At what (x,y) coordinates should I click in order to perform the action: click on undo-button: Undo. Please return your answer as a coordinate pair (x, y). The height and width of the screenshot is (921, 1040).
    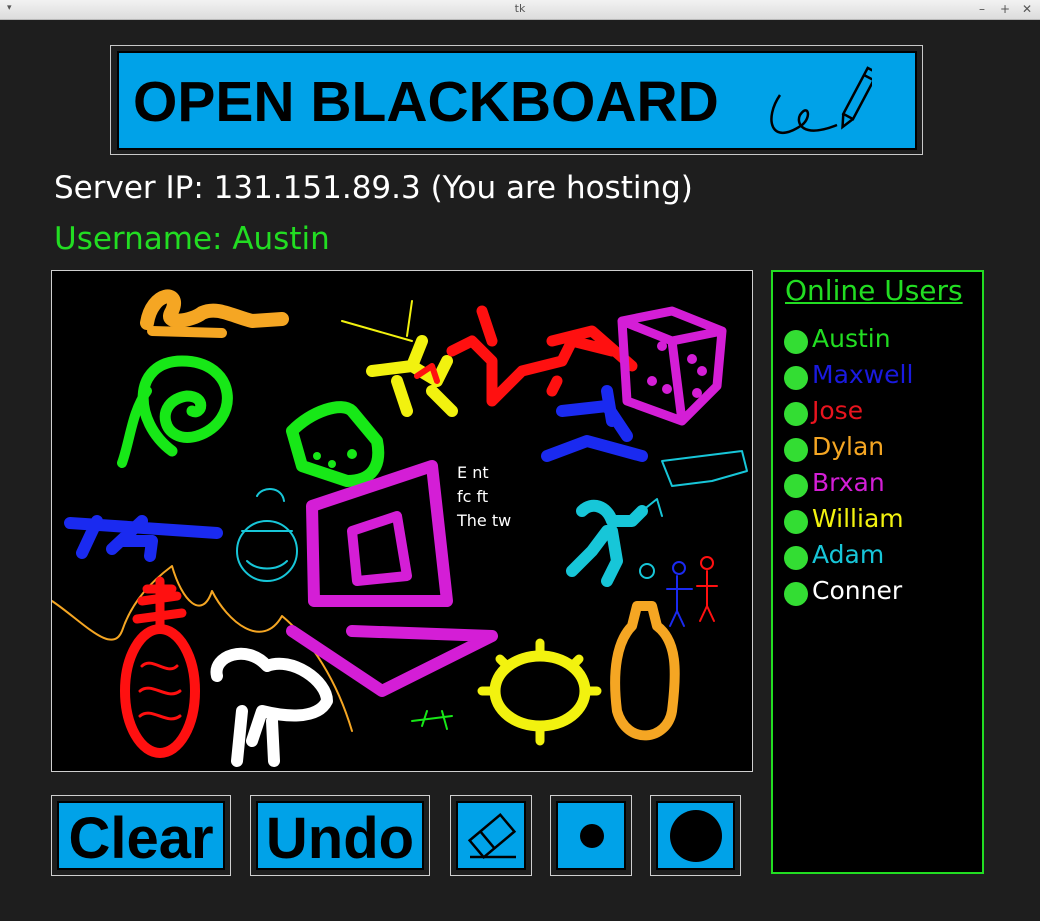
    Looking at the image, I should click on (340, 835).